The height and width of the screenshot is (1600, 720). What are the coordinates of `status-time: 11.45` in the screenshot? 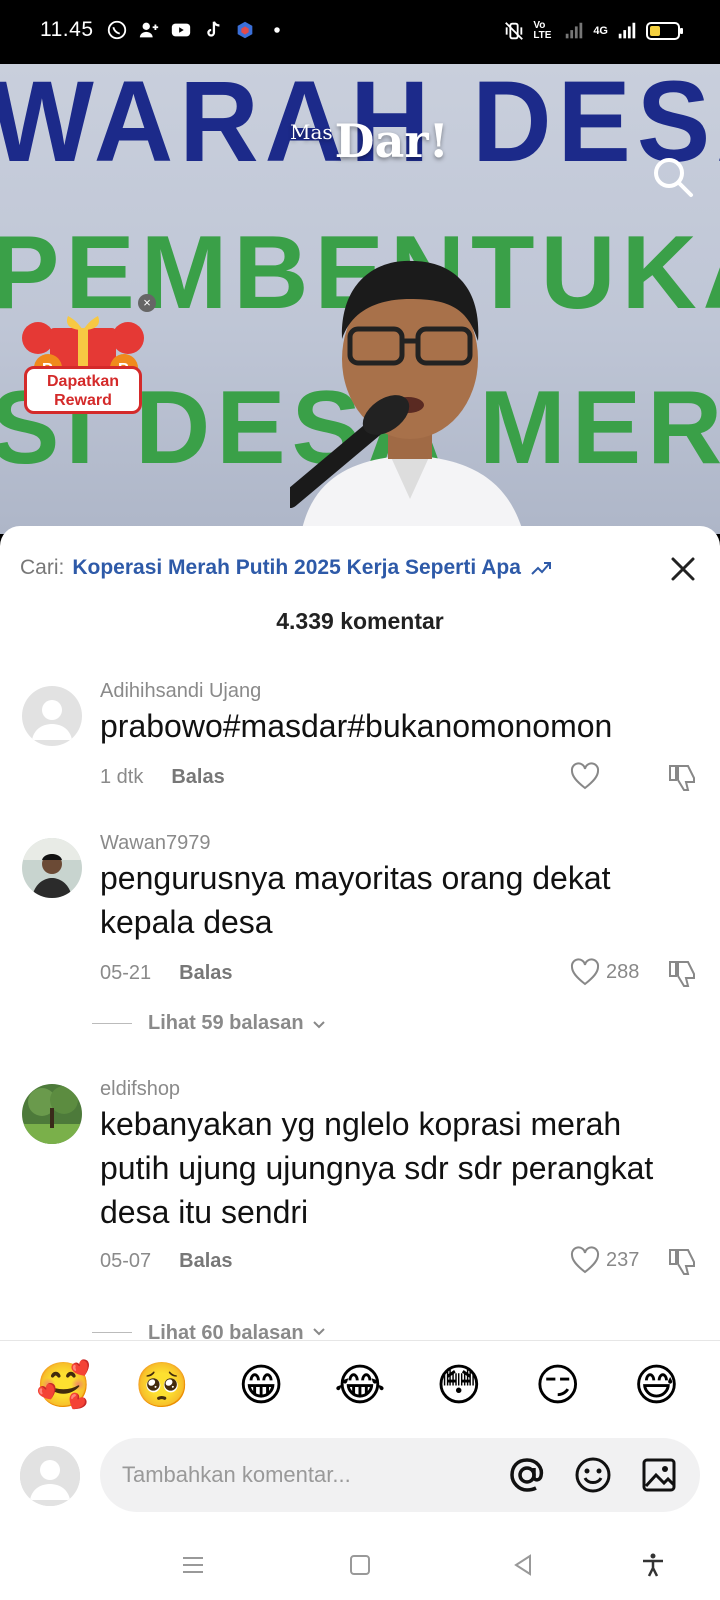 It's located at (67, 29).